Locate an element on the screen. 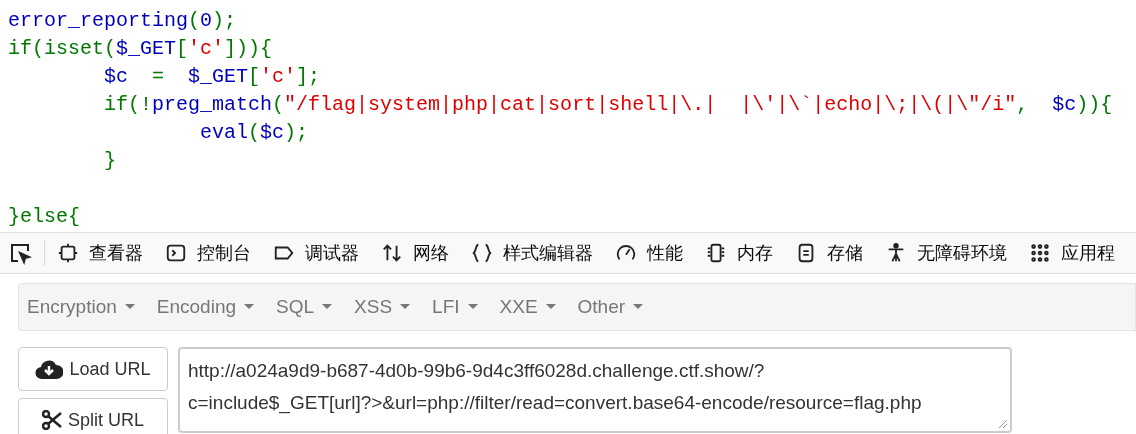 The height and width of the screenshot is (434, 1136). devtools-tab: 内存 is located at coordinates (755, 253).